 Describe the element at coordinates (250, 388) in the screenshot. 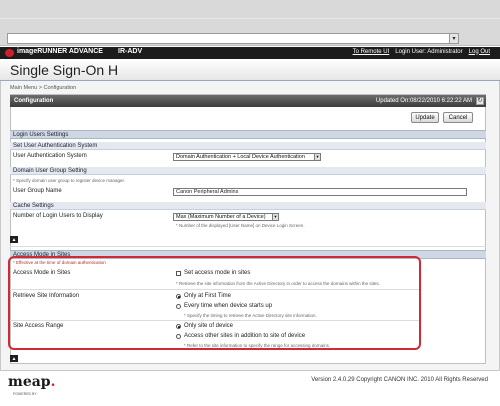

I see `footer` at that location.